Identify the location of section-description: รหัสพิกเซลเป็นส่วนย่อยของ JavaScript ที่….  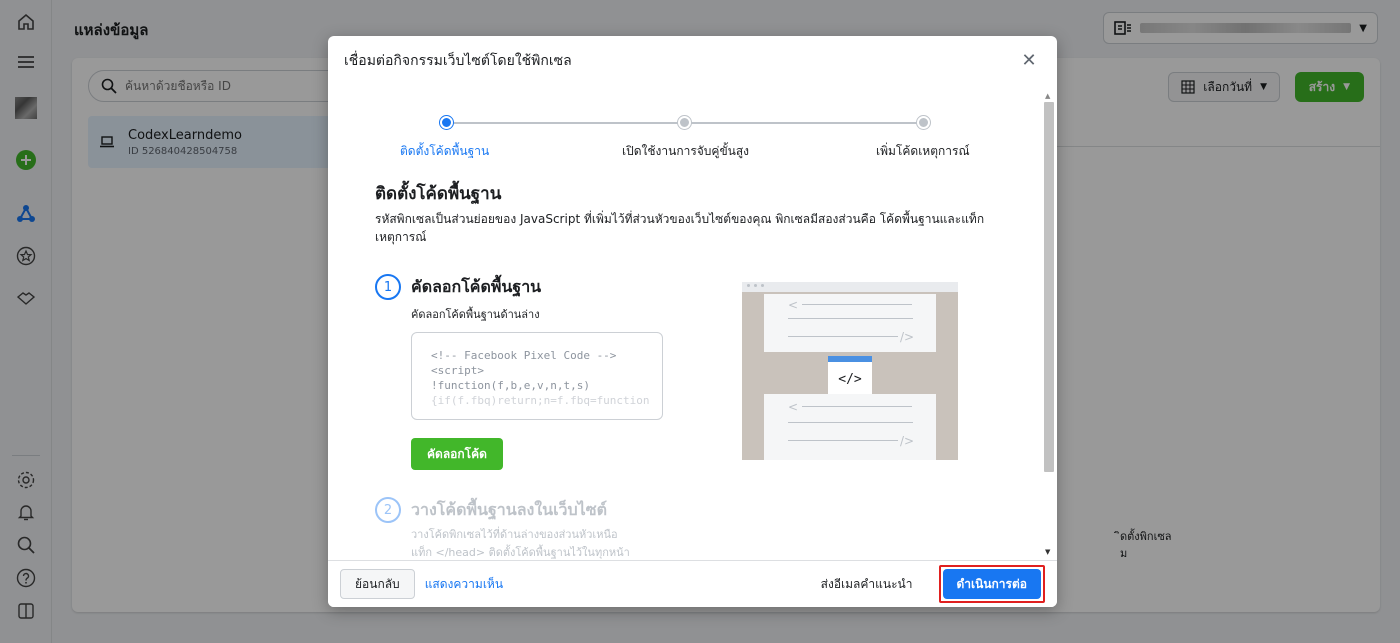
(680, 228).